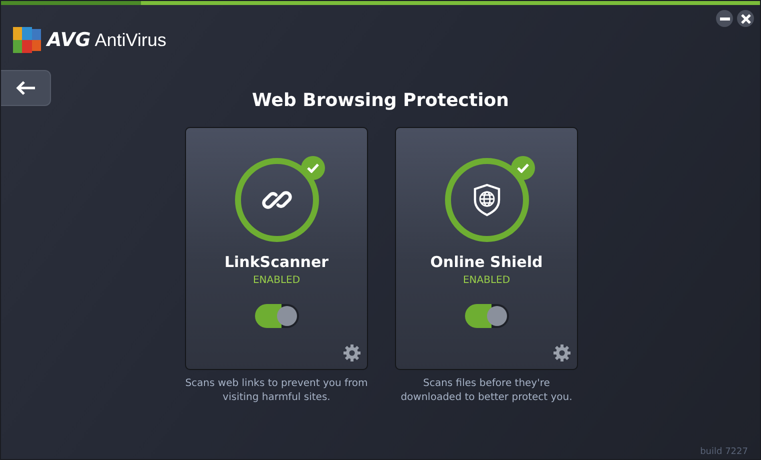  What do you see at coordinates (276, 391) in the screenshot?
I see `component-description: Scans web links to prevent you from visiting harmful sites.` at bounding box center [276, 391].